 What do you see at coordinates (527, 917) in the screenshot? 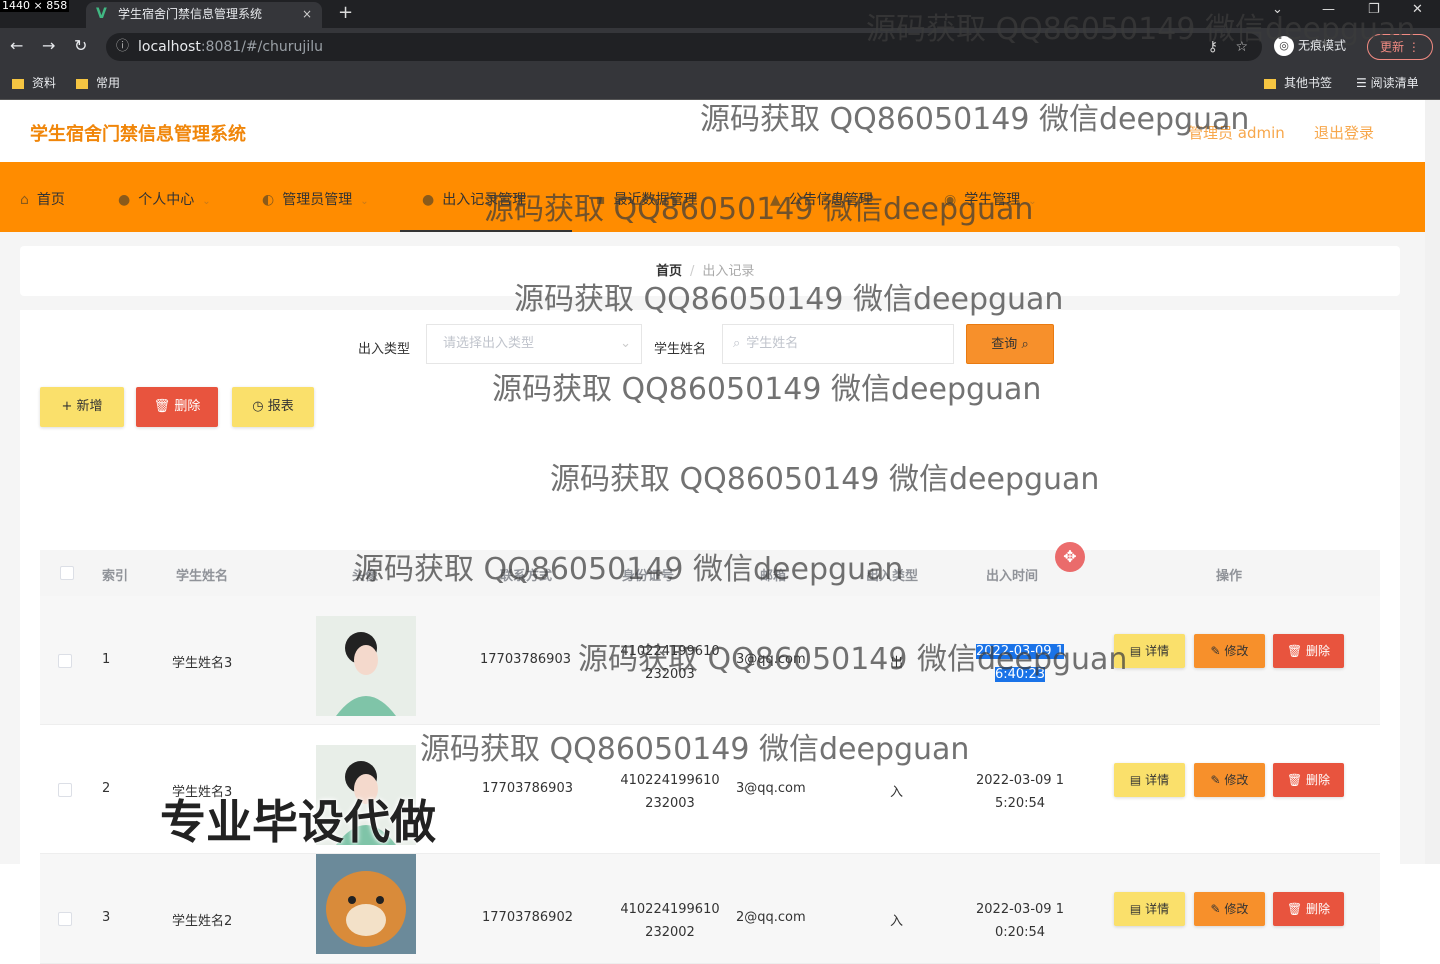
I see `cell-phone: 17703786902` at bounding box center [527, 917].